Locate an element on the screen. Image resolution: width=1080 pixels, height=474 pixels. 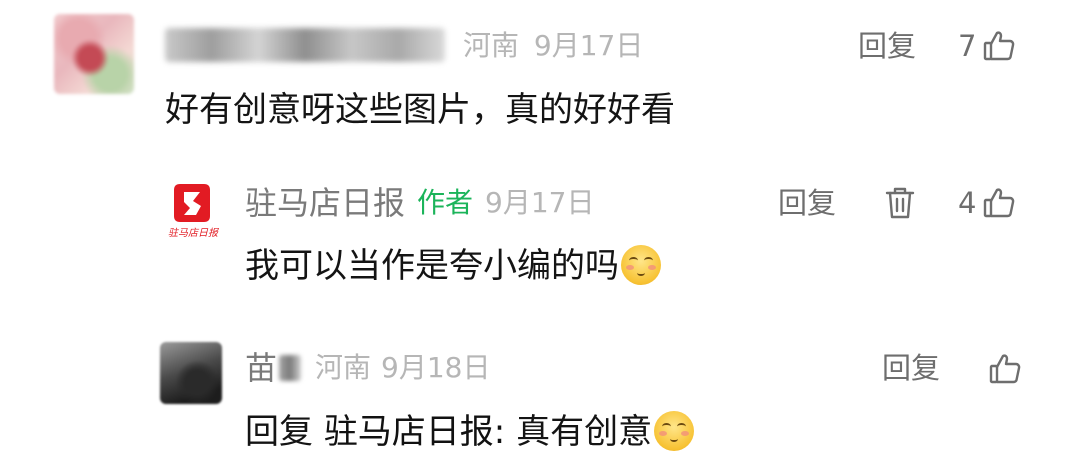
like-button: 7 is located at coordinates (987, 46).